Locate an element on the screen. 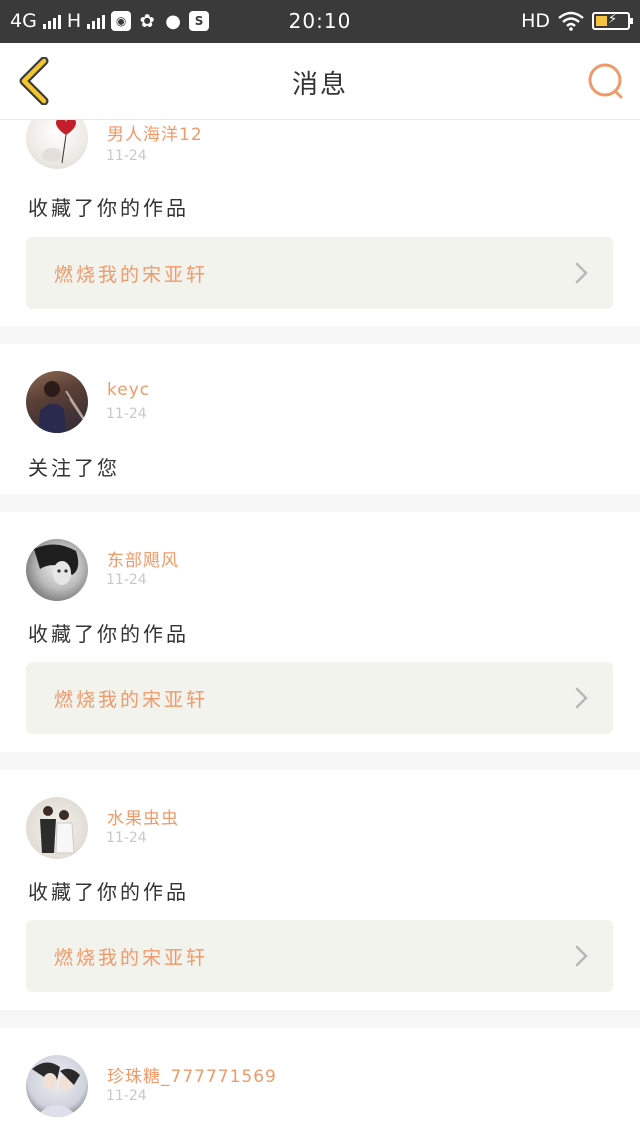 This screenshot has width=640, height=1138. battery-icon: ⚡ is located at coordinates (612, 21).